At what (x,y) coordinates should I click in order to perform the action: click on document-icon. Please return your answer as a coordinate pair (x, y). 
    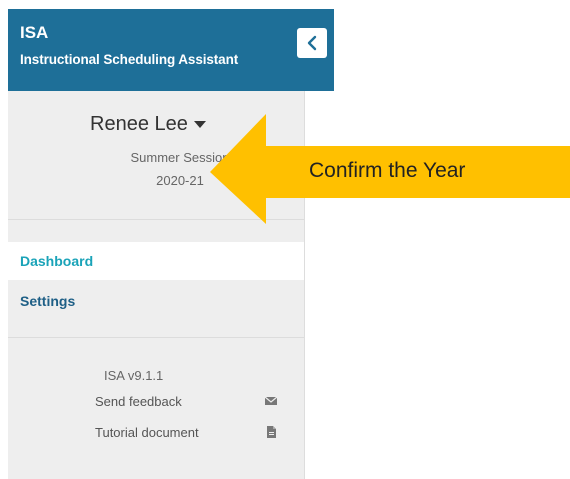
    Looking at the image, I should click on (271, 432).